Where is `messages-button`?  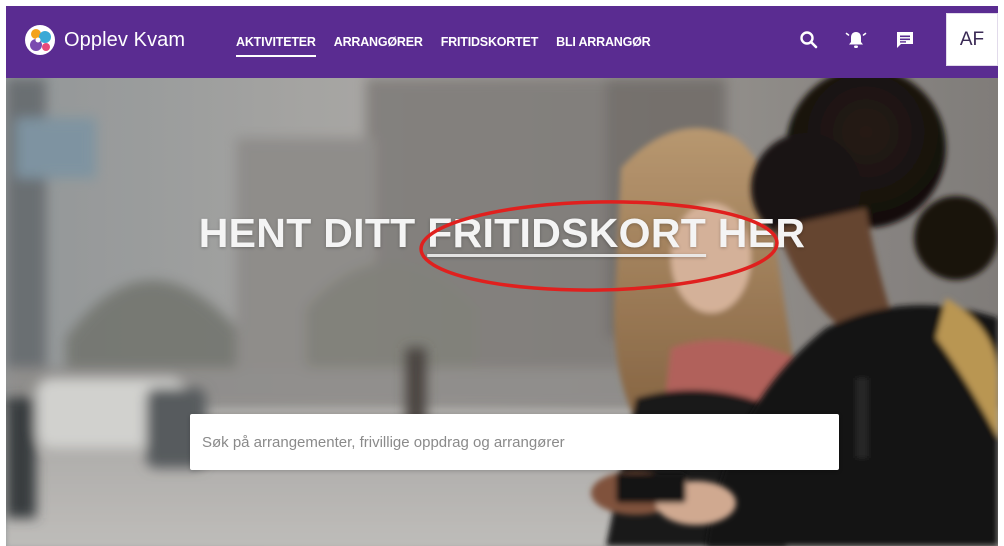 messages-button is located at coordinates (905, 40).